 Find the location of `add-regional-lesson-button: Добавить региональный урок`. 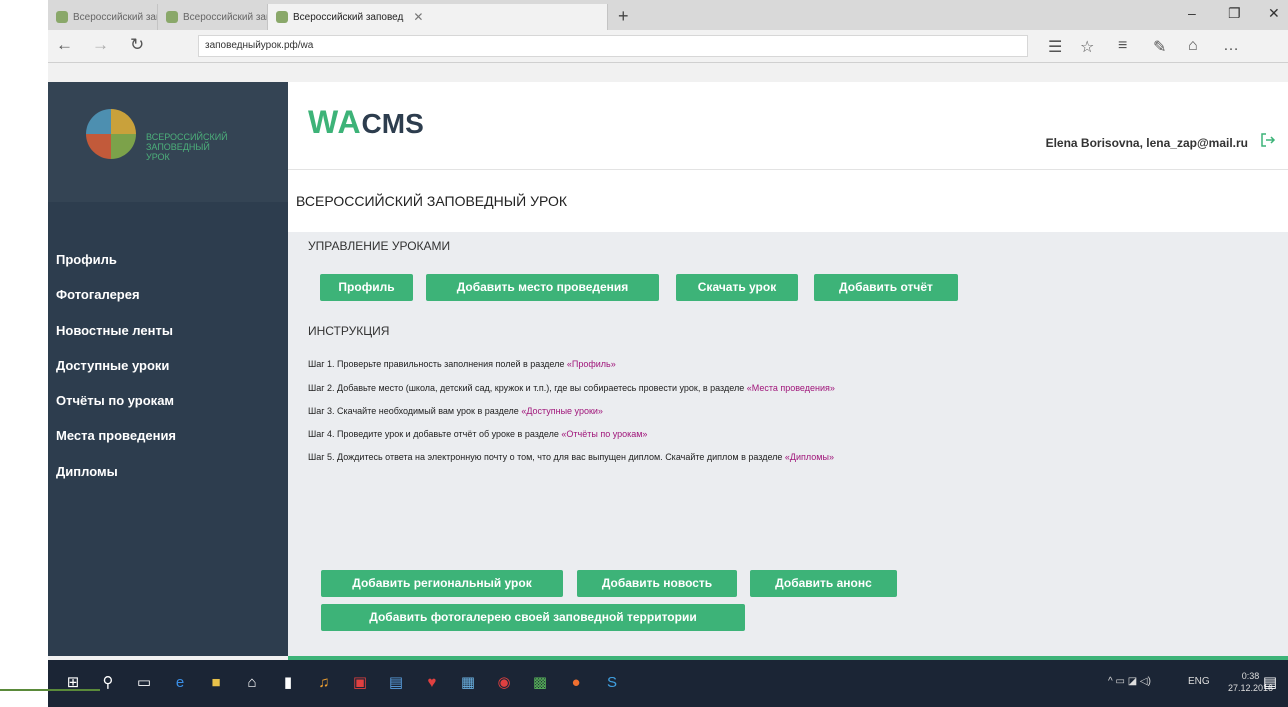

add-regional-lesson-button: Добавить региональный урок is located at coordinates (442, 583).